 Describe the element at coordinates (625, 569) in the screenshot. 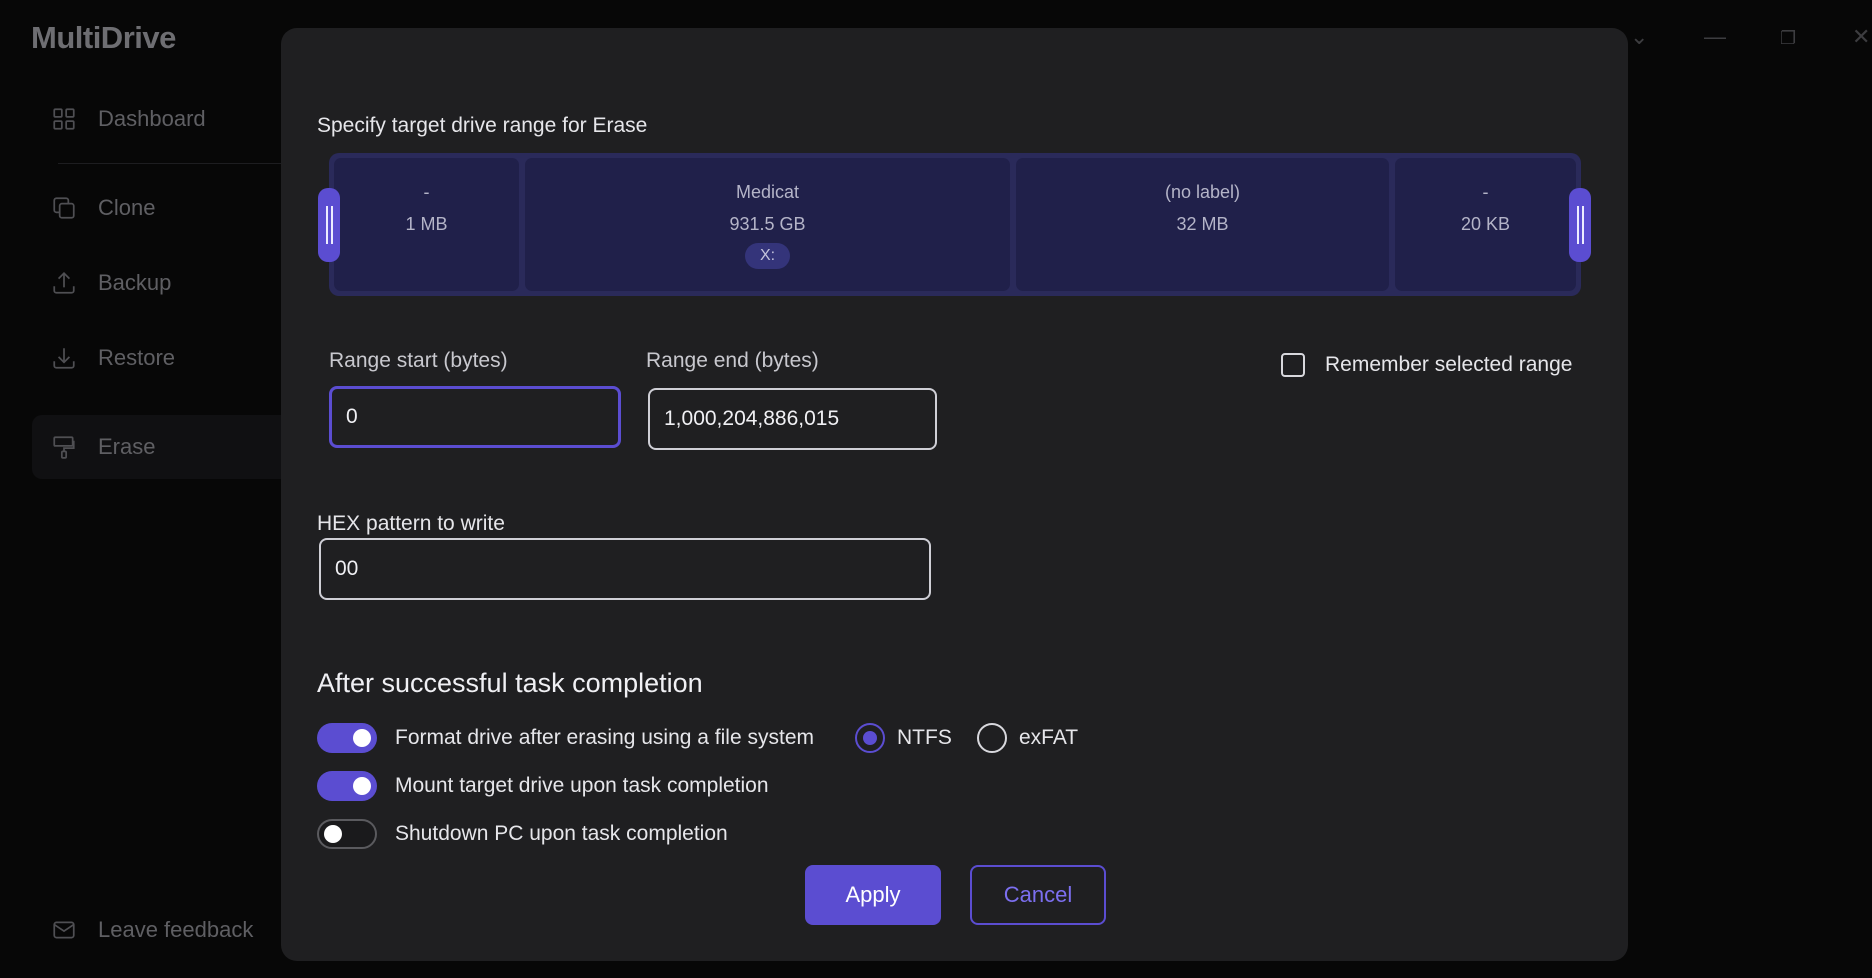

I see `hex-pattern-input` at that location.